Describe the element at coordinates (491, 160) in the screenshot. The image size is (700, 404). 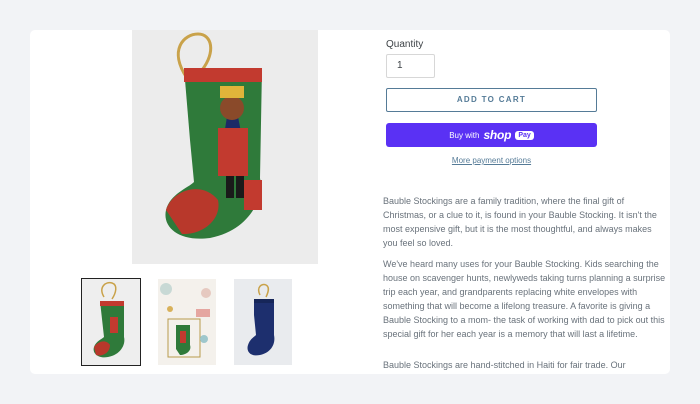
I see `more-payment-options-link: More payment options` at that location.